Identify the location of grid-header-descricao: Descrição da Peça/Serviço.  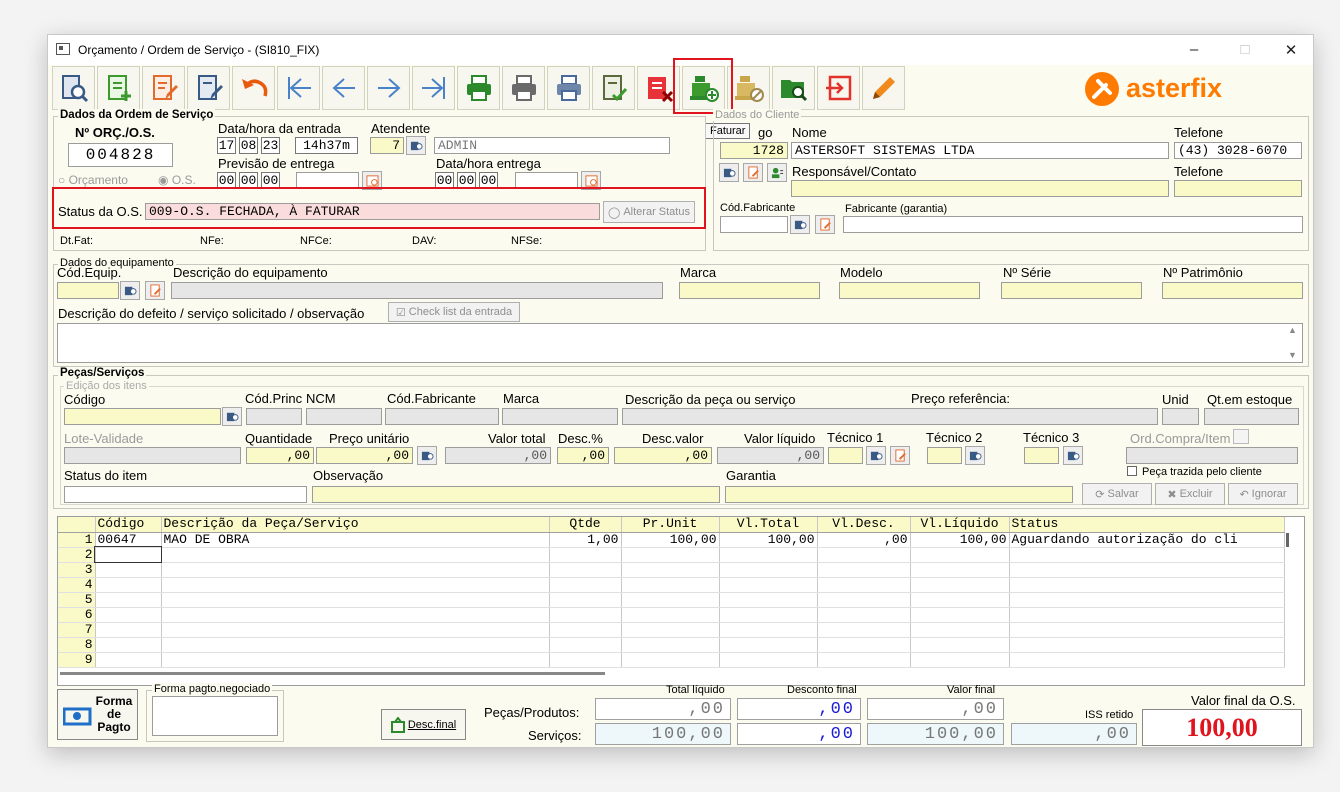
(355, 525).